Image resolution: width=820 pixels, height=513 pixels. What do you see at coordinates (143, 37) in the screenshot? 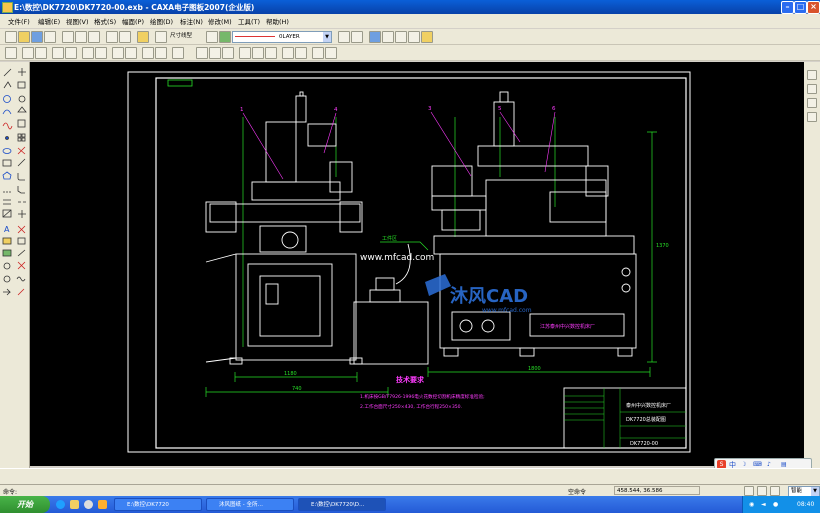
I see `help-icon` at bounding box center [143, 37].